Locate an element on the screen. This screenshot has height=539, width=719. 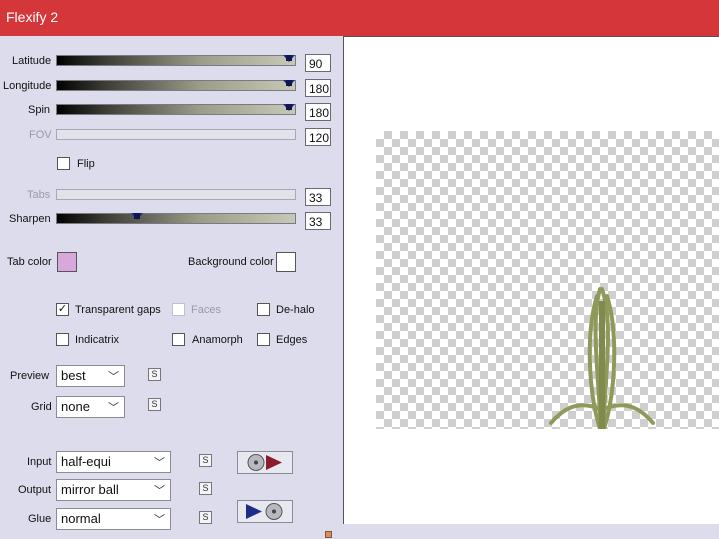
disc-arrow-icon is located at coordinates (264, 462).